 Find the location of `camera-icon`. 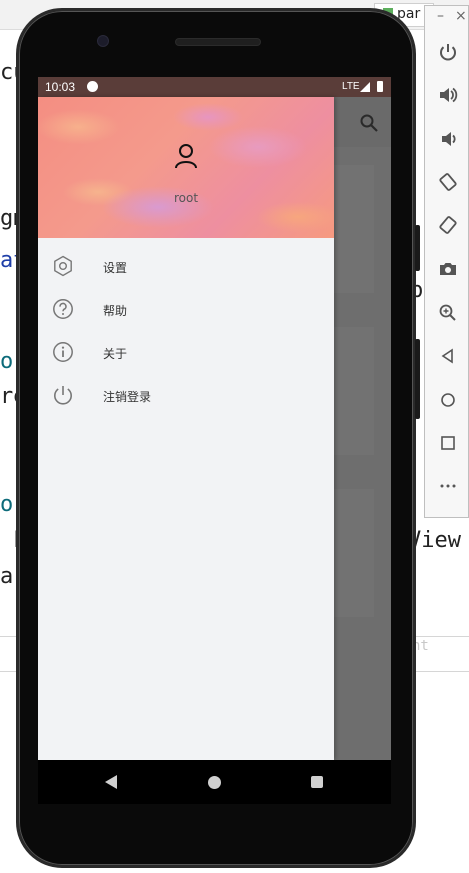

camera-icon is located at coordinates (448, 269).